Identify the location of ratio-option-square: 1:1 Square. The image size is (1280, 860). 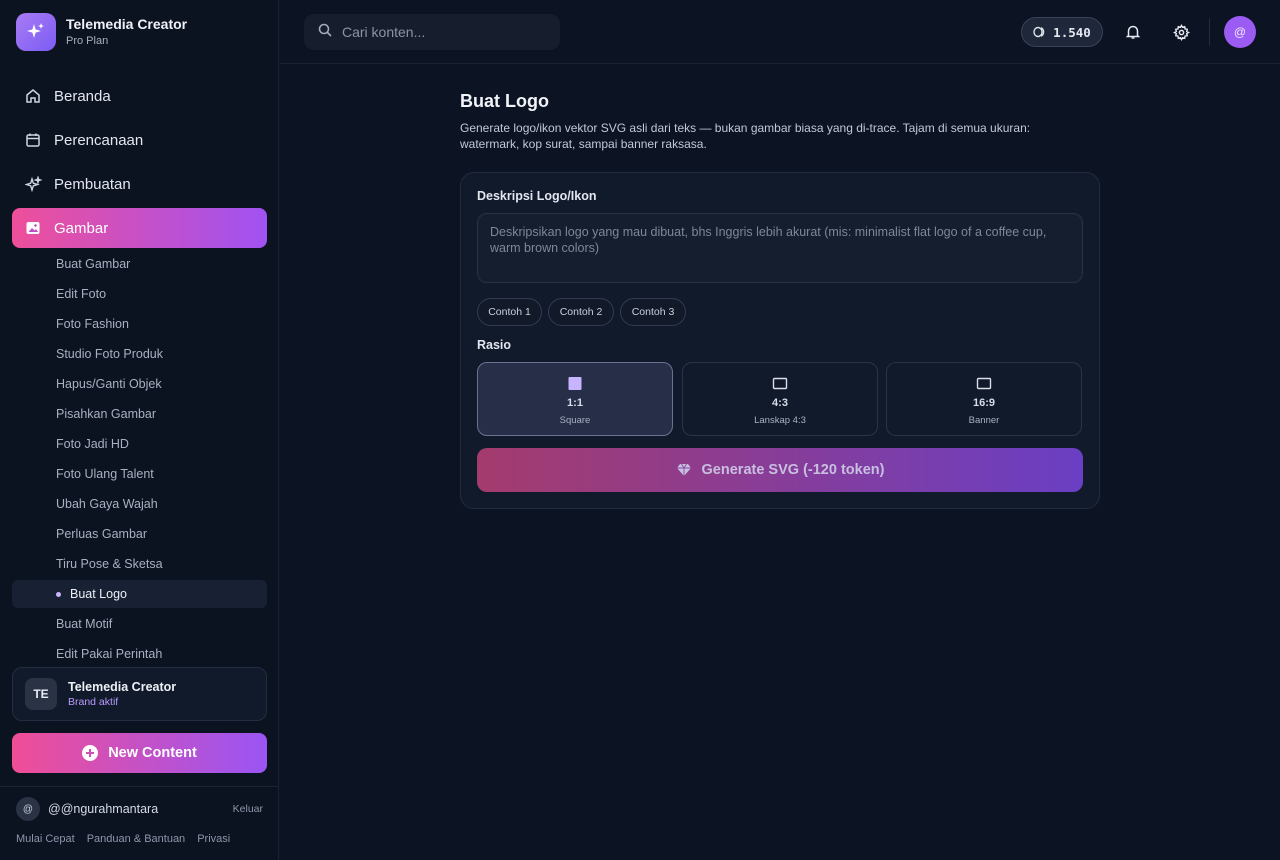
(575, 399).